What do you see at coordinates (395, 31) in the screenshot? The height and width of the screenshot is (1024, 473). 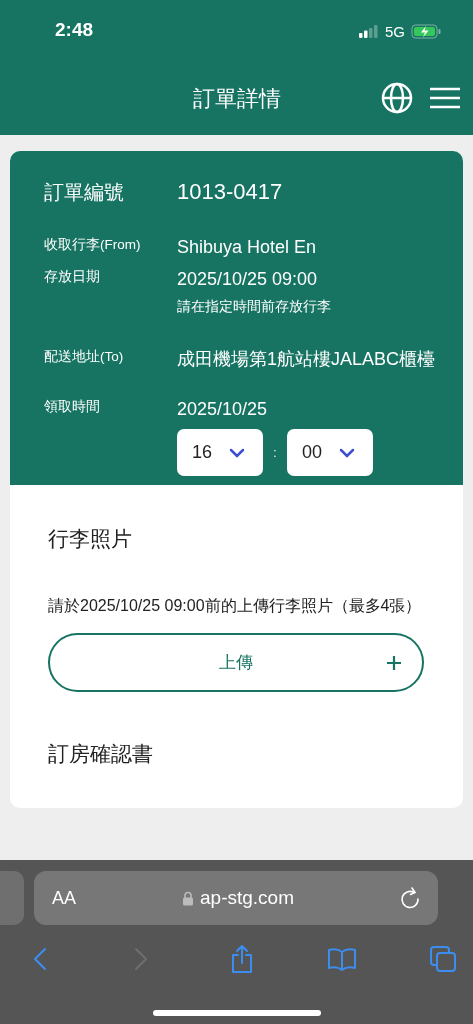 I see `network-label: 5G` at bounding box center [395, 31].